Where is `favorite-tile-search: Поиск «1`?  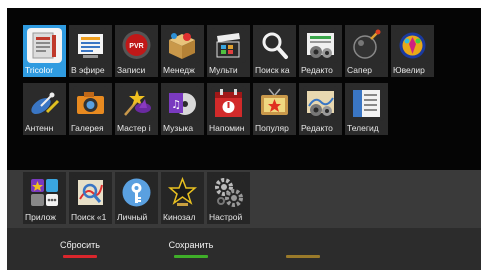 favorite-tile-search: Поиск «1 is located at coordinates (90, 198).